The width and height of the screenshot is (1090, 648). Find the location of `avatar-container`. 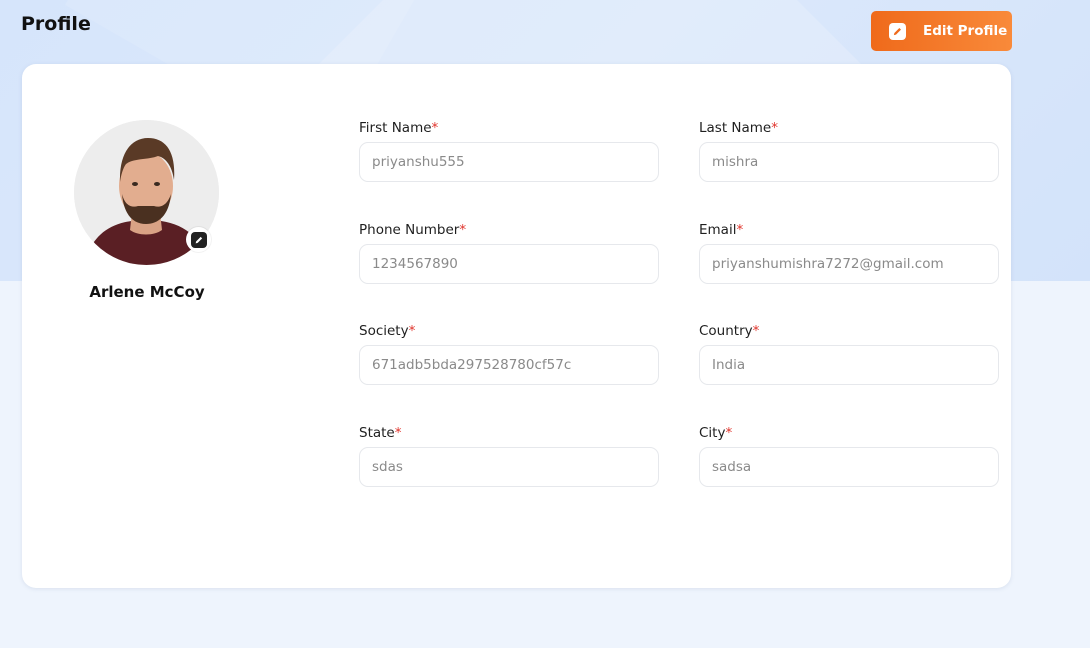

avatar-container is located at coordinates (146, 192).